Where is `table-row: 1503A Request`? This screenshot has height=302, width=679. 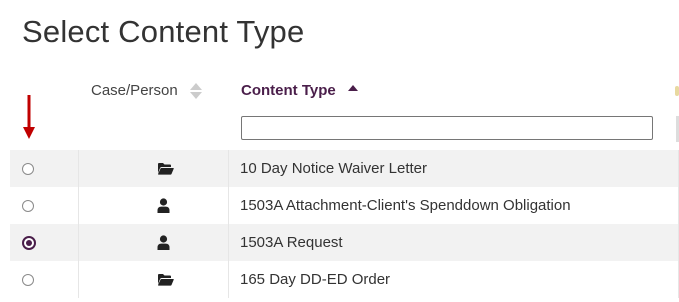 table-row: 1503A Request is located at coordinates (344, 242).